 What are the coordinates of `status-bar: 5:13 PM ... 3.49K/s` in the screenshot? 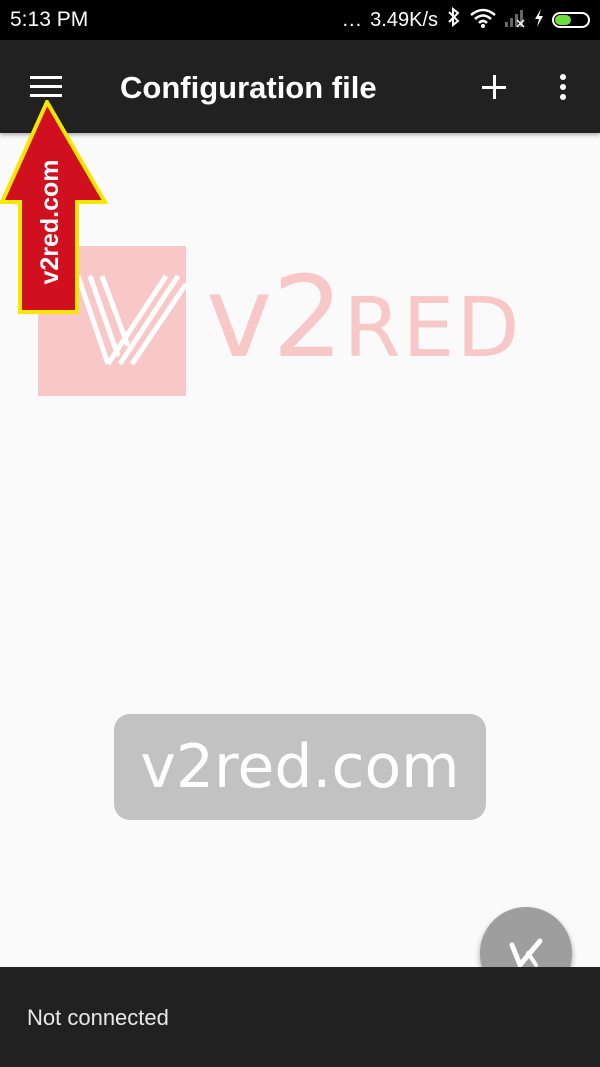 It's located at (300, 20).